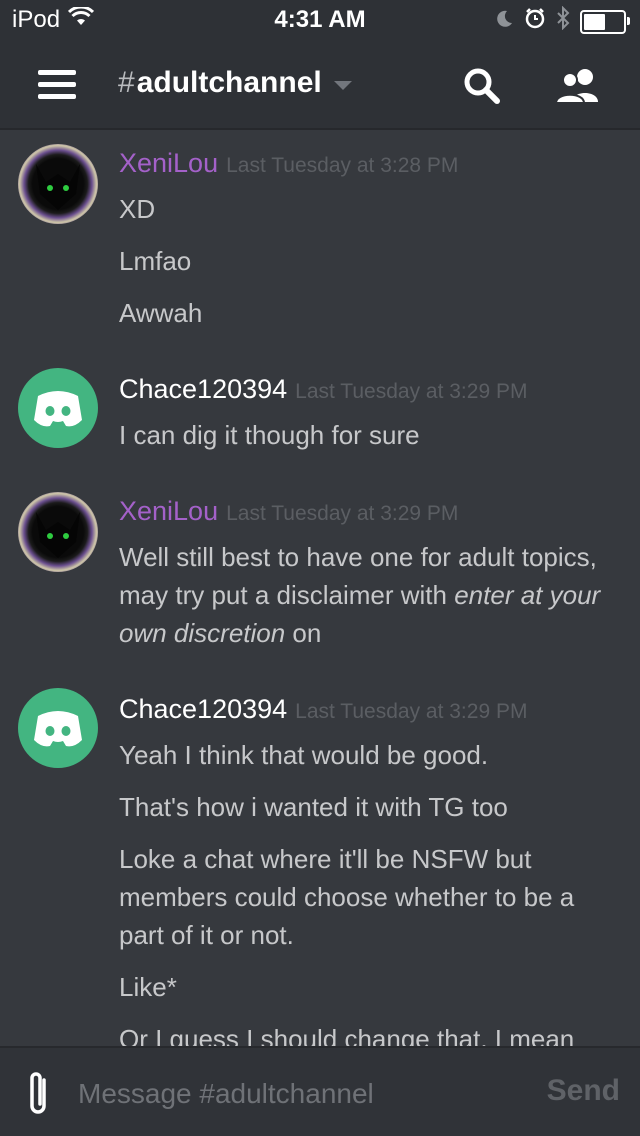 The height and width of the screenshot is (1136, 640). What do you see at coordinates (369, 209) in the screenshot?
I see `message-text: XD` at bounding box center [369, 209].